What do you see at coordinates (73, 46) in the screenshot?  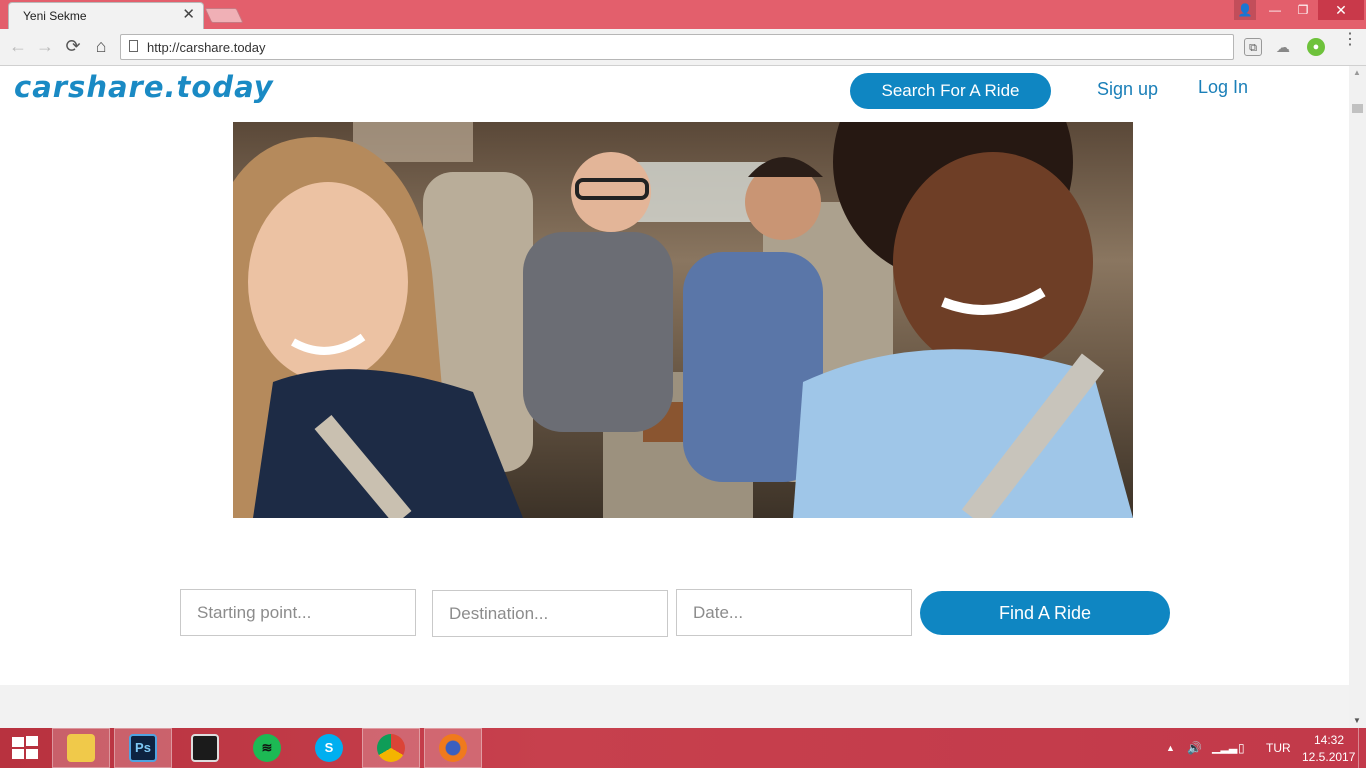 I see `reload-icon: ⟳` at bounding box center [73, 46].